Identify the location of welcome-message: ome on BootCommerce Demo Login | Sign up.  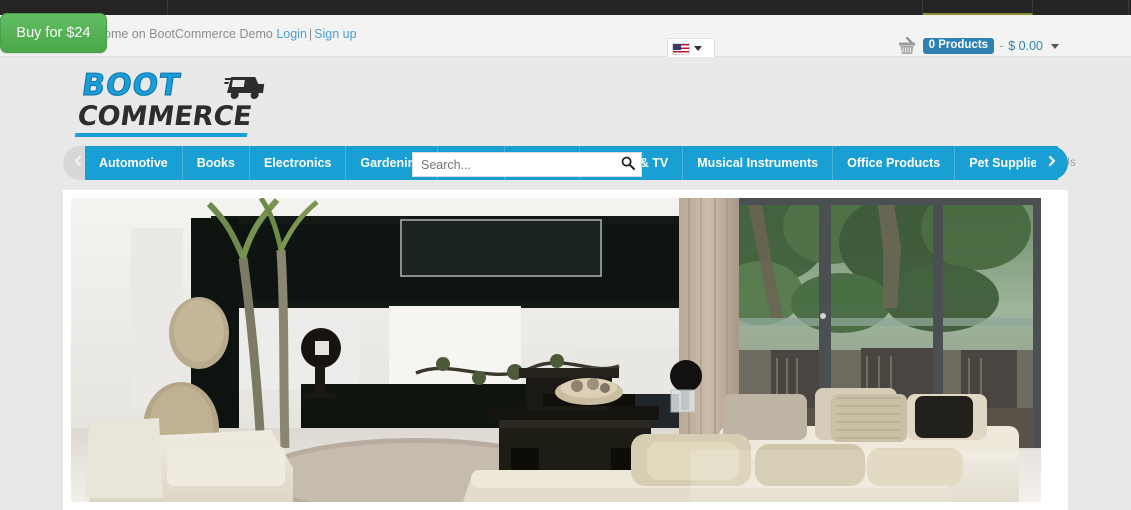
(230, 34).